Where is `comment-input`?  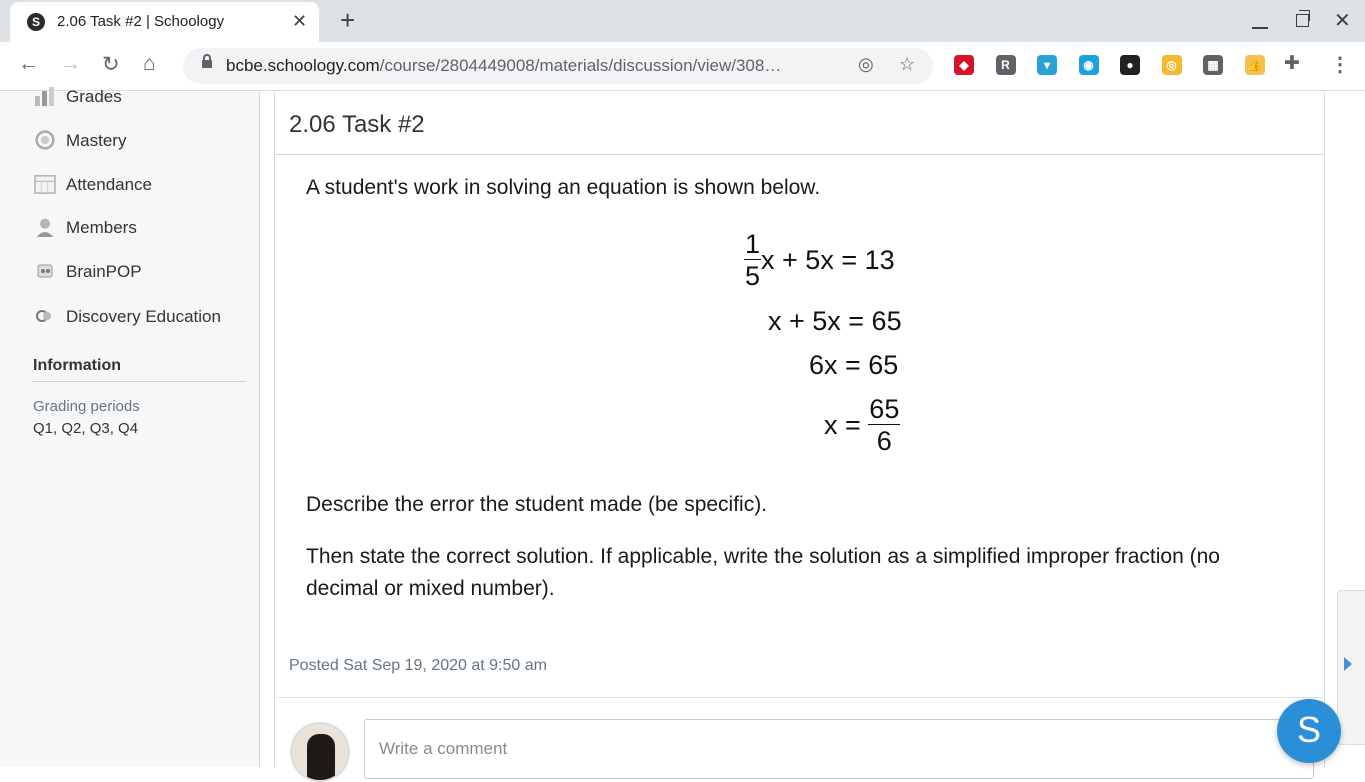 comment-input is located at coordinates (839, 749).